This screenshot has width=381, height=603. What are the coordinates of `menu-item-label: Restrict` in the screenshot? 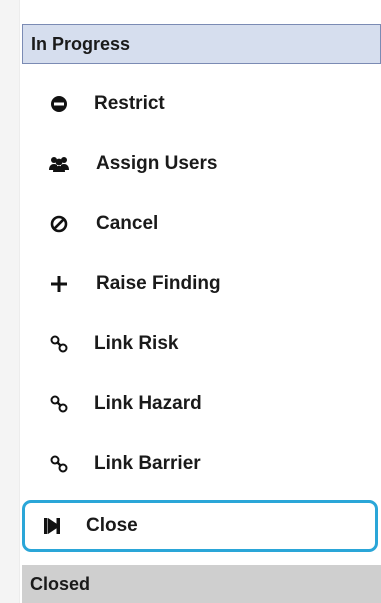 It's located at (129, 103).